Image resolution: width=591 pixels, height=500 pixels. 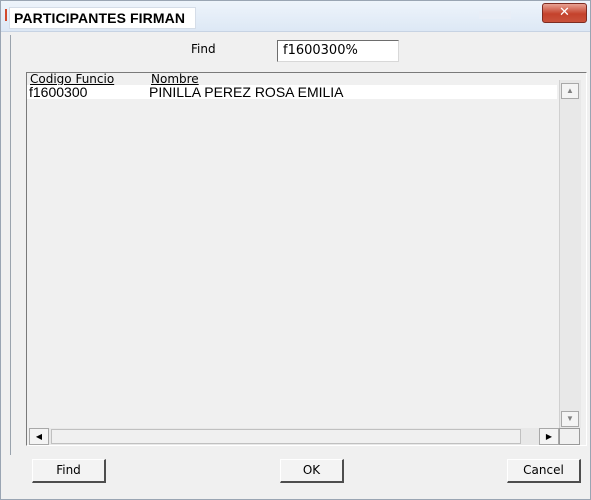 What do you see at coordinates (10, 245) in the screenshot?
I see `frame-divider` at bounding box center [10, 245].